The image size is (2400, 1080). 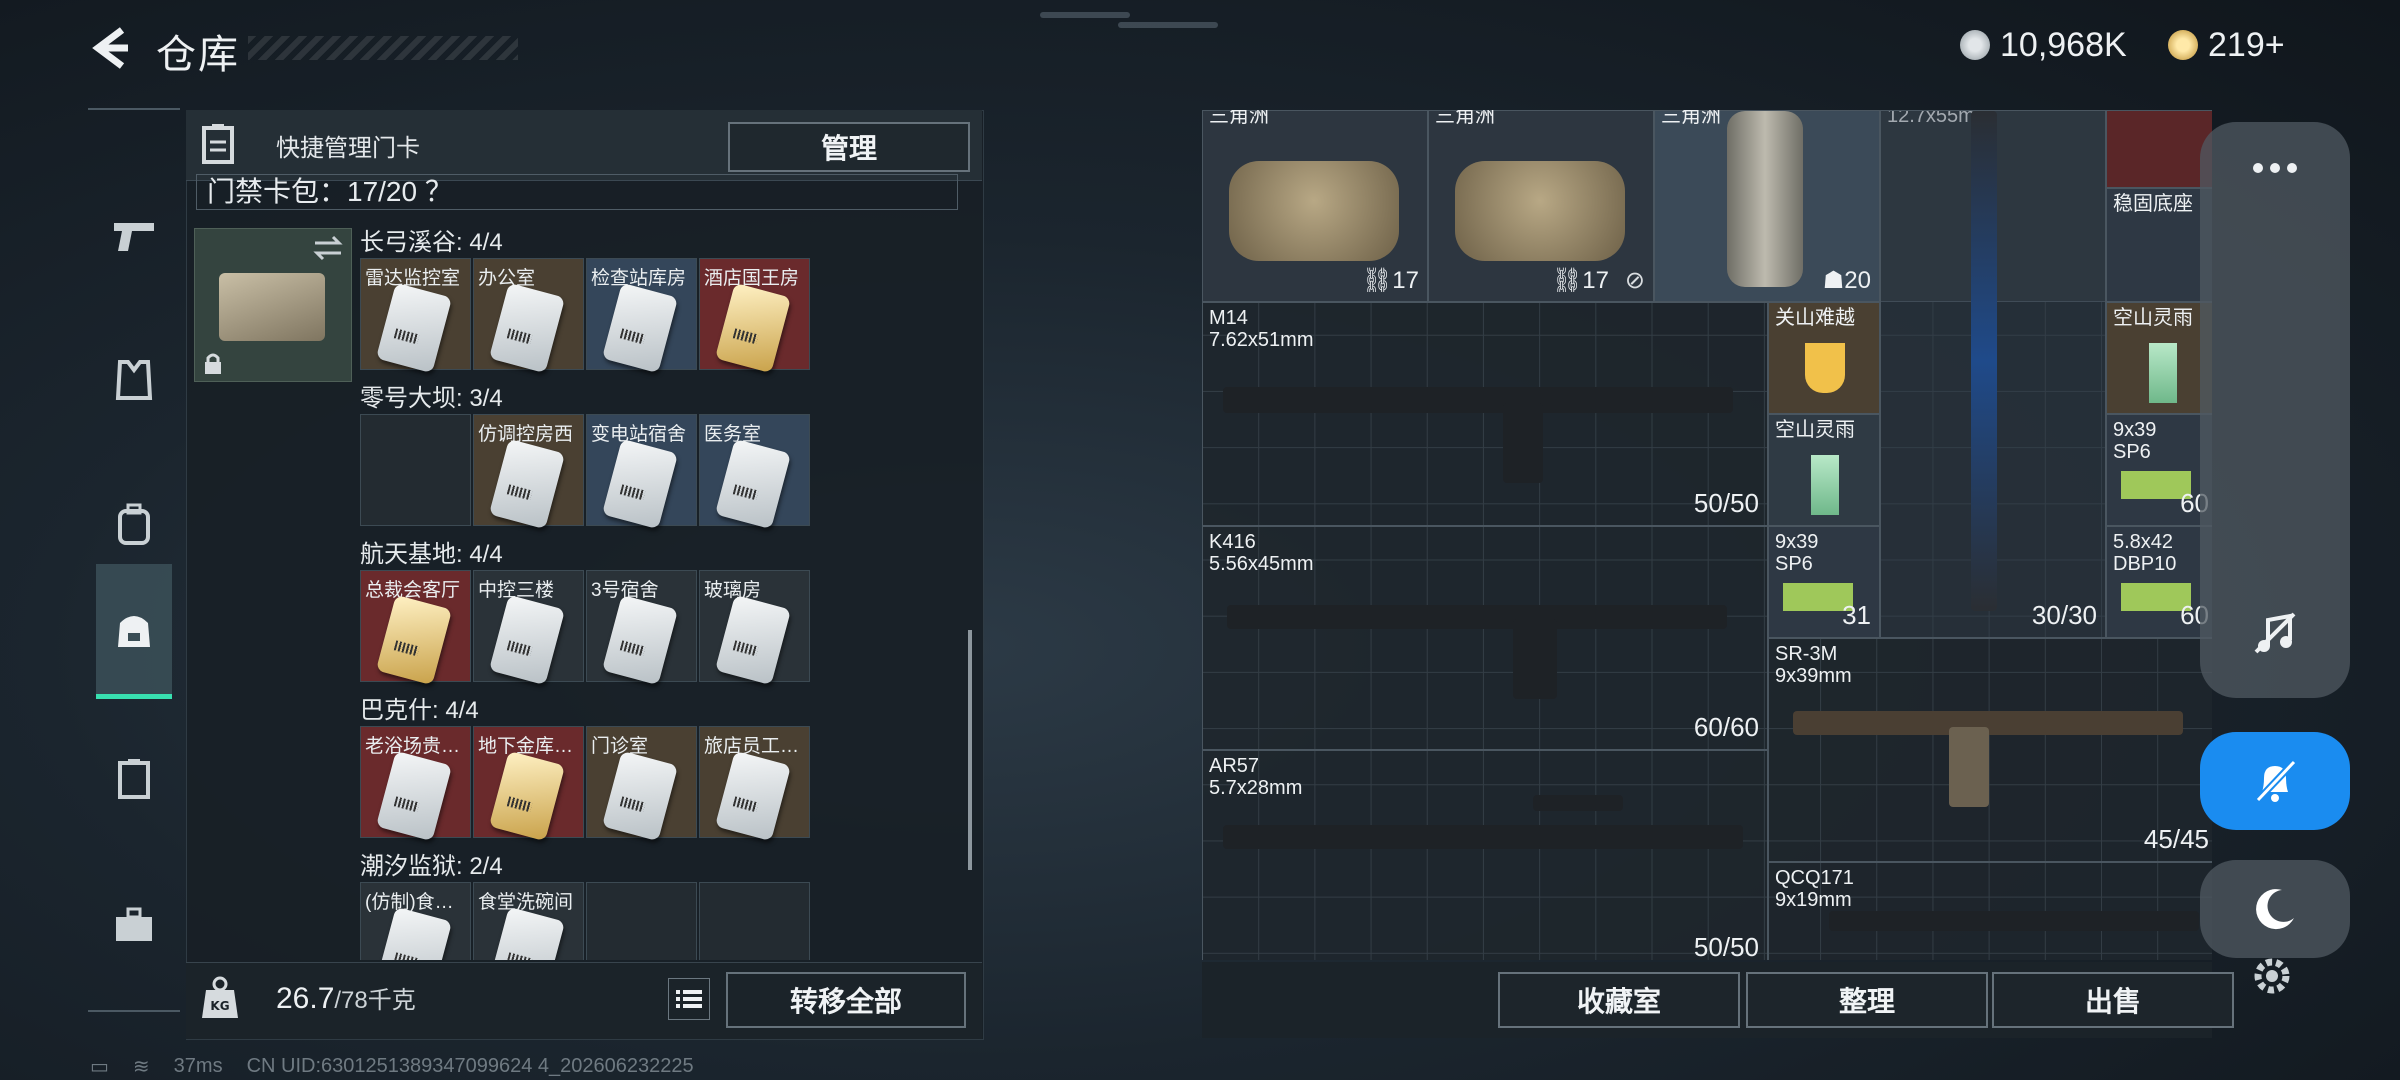 I want to click on section-title: 巴克什: 4/4, so click(x=419, y=710).